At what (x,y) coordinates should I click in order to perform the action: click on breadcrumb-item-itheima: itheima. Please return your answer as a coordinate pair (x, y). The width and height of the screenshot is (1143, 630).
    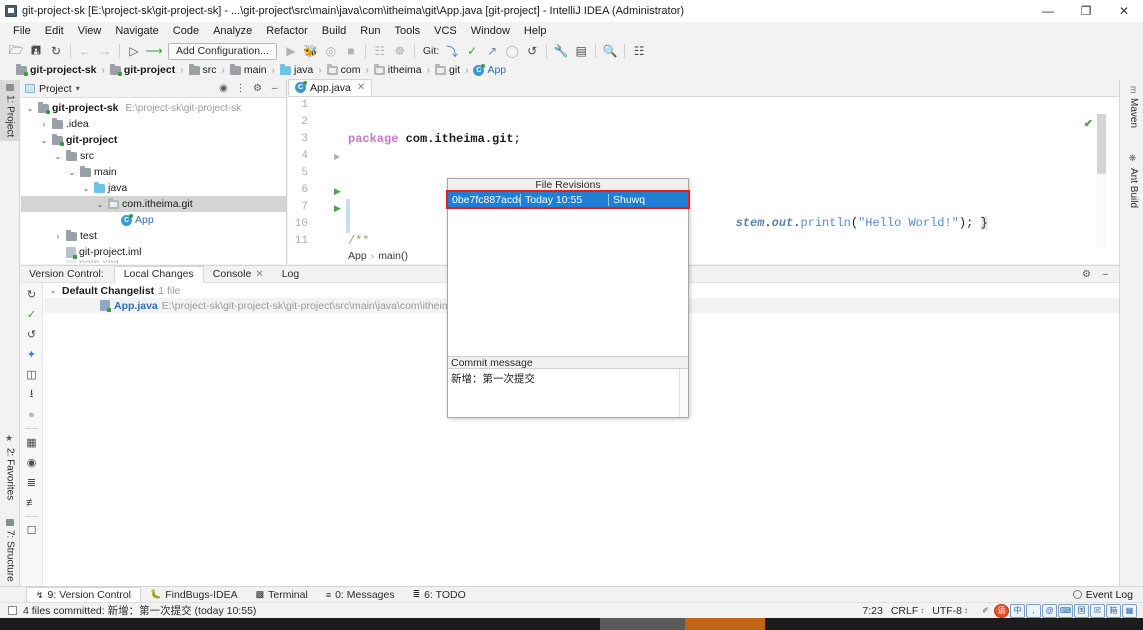
    Looking at the image, I should click on (398, 69).